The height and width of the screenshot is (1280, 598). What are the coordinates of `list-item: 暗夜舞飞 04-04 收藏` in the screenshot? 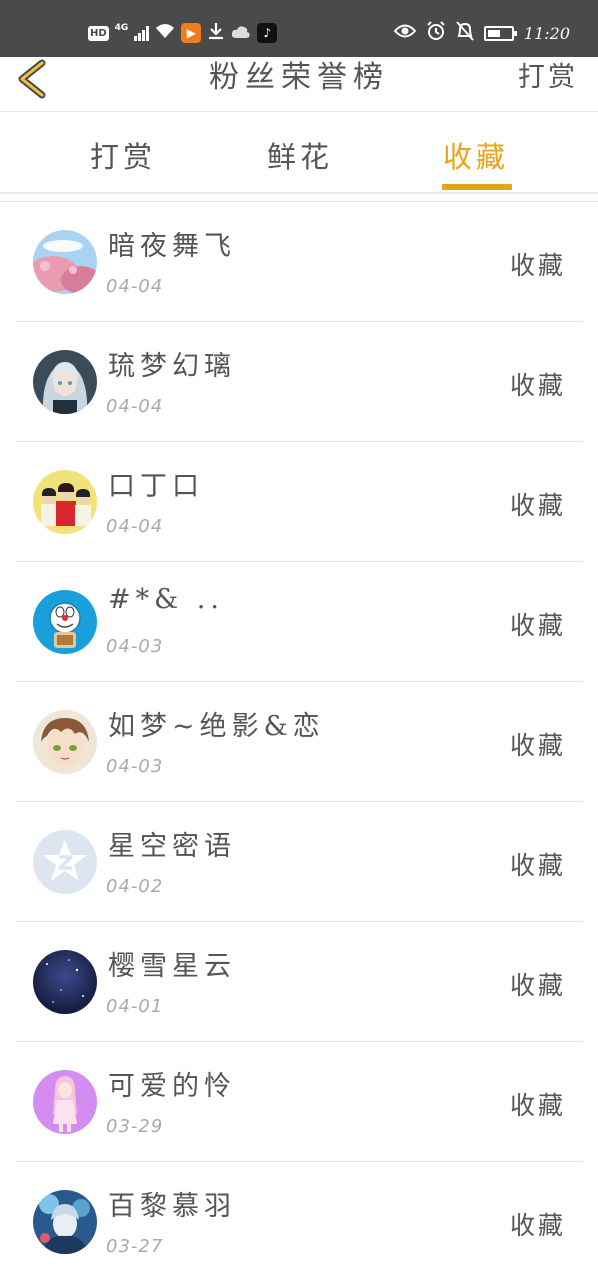 It's located at (299, 262).